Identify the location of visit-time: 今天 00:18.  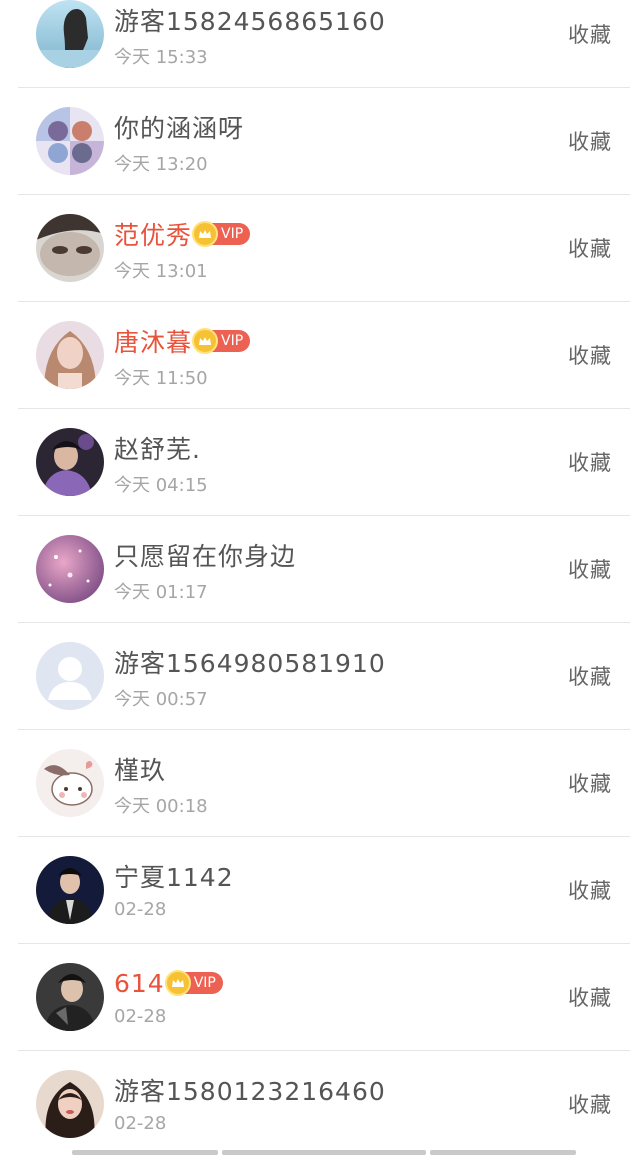
(161, 806).